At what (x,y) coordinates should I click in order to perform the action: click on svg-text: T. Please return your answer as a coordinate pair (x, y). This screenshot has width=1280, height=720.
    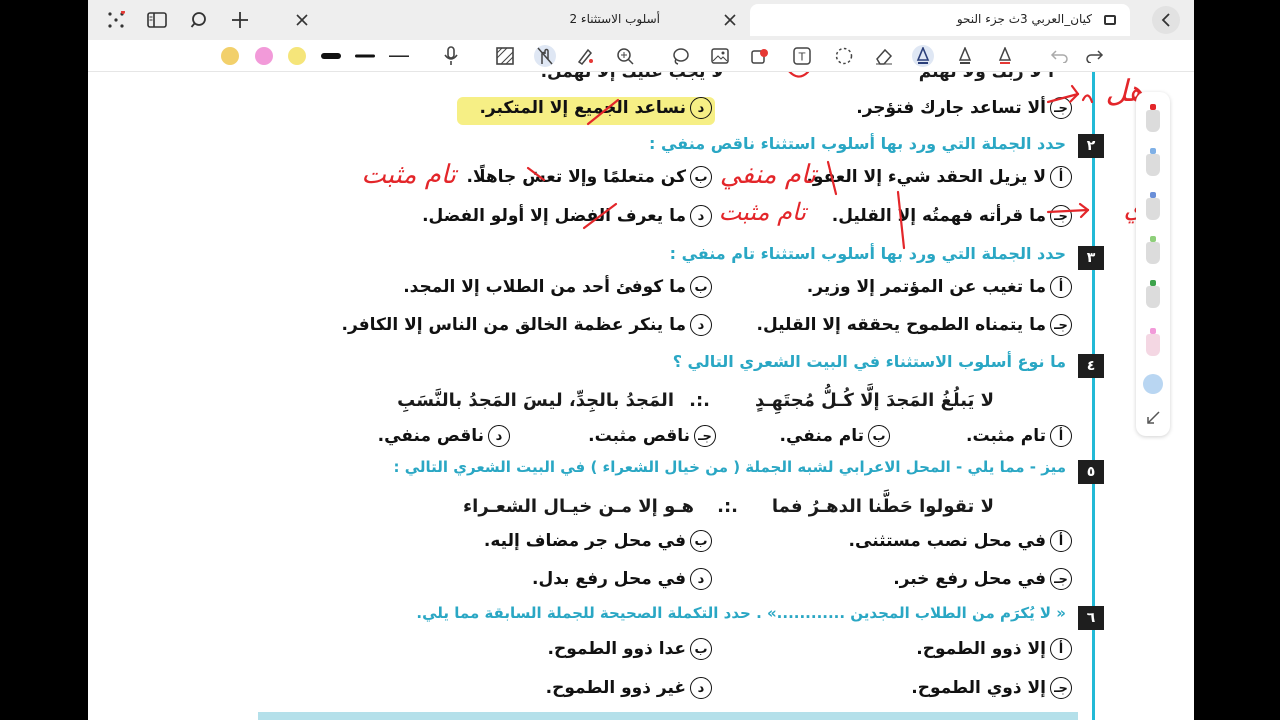
    Looking at the image, I should click on (802, 57).